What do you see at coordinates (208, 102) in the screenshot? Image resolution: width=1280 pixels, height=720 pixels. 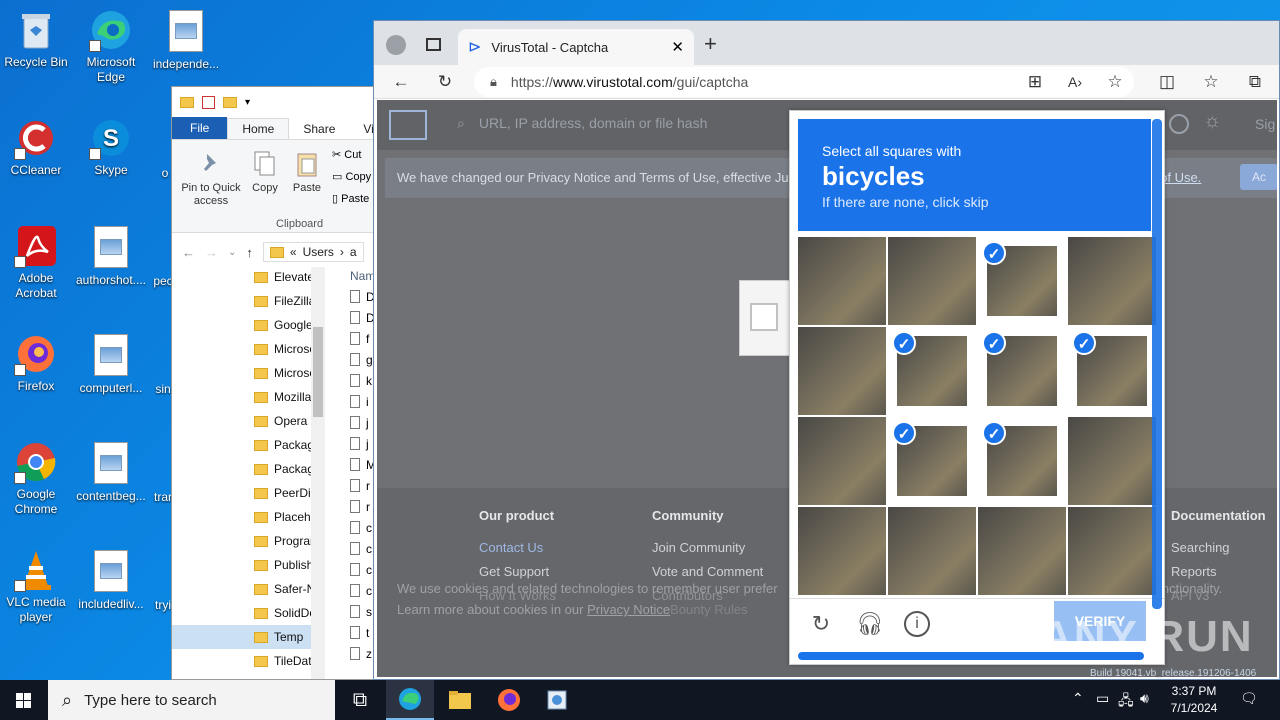 I see `properties-icon` at bounding box center [208, 102].